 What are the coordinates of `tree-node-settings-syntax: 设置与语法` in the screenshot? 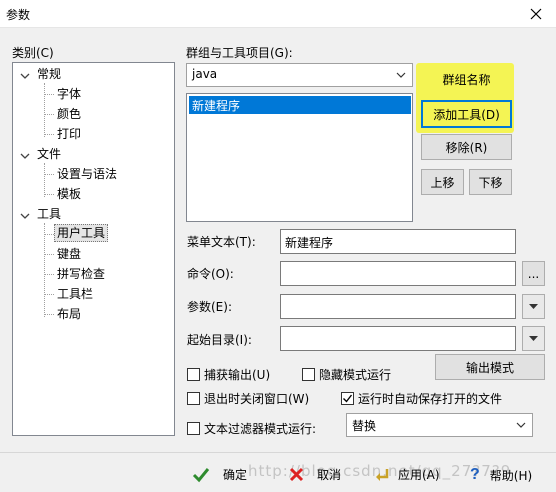 It's located at (87, 175).